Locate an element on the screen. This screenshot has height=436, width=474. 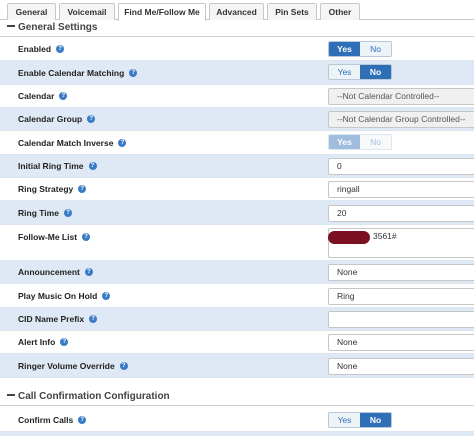
row-ringer-volume: Ringer Volume Override? None is located at coordinates (237, 366).